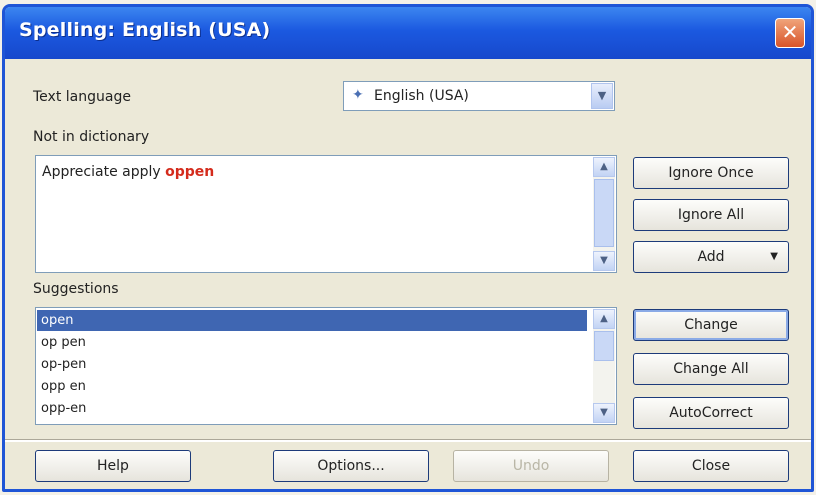  What do you see at coordinates (104, 172) in the screenshot?
I see `sentence-plain-text: Appreciate apply` at bounding box center [104, 172].